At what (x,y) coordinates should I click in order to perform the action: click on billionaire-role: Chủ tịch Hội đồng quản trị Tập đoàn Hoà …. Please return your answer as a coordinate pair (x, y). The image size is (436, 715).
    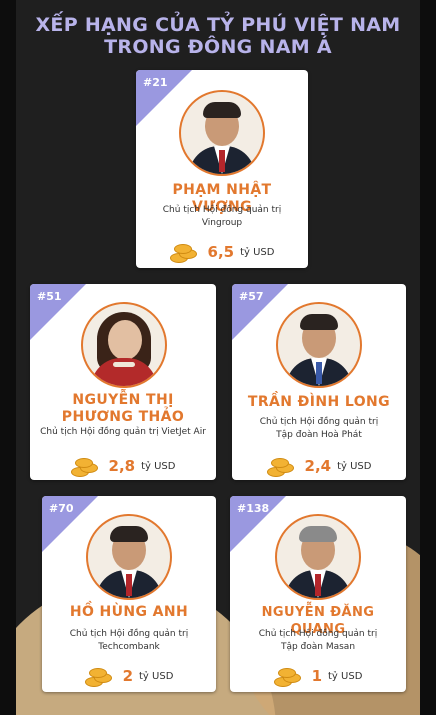
    Looking at the image, I should click on (319, 428).